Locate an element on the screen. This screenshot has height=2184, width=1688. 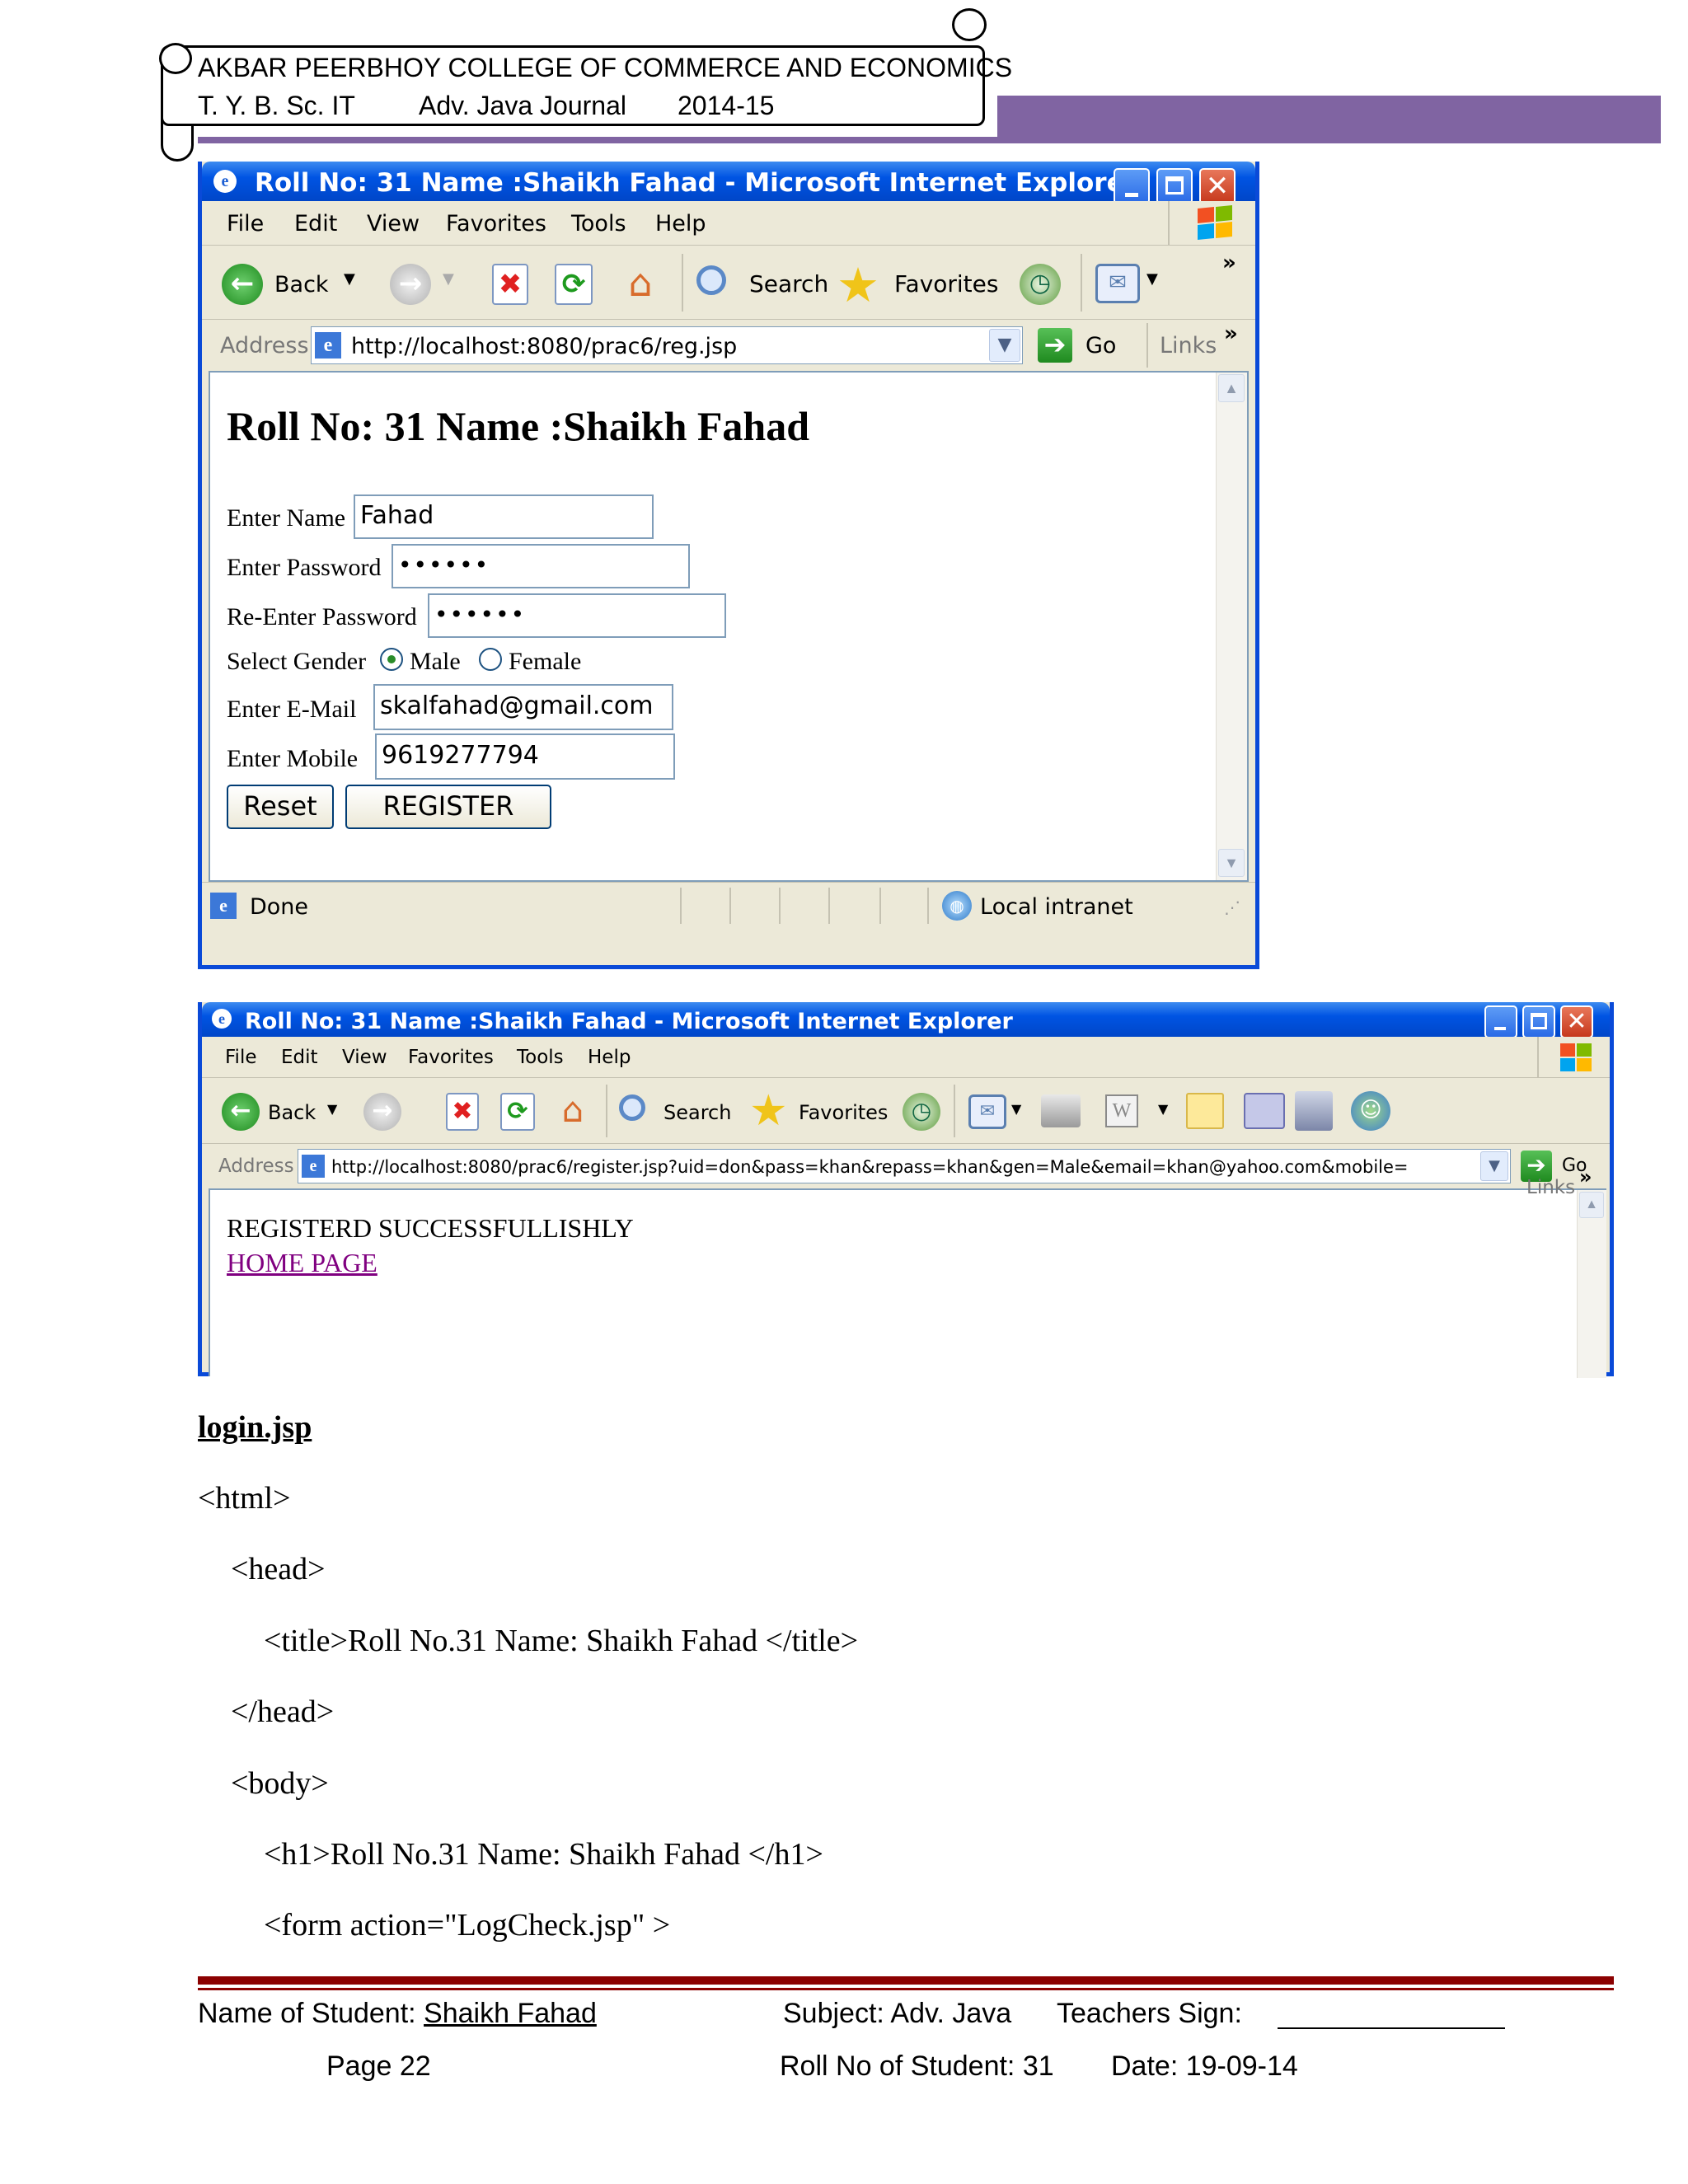
menu-separator is located at coordinates (1169, 223).